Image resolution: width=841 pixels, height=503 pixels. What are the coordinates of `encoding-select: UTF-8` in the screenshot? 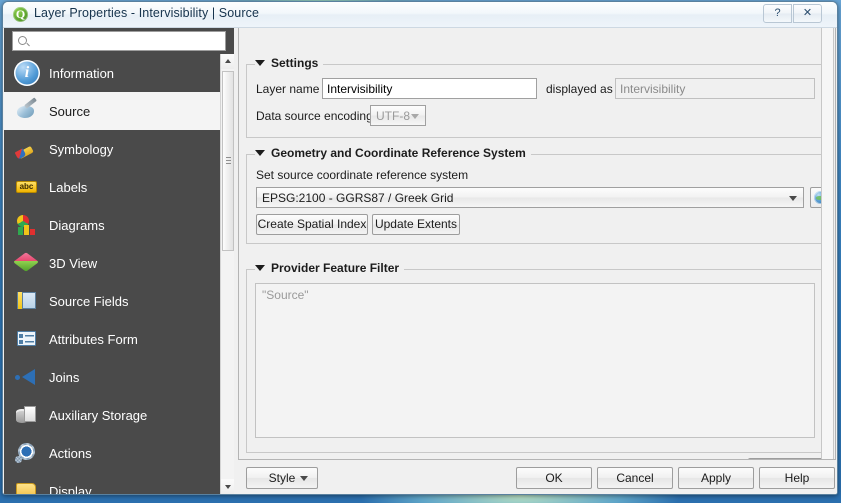 It's located at (398, 115).